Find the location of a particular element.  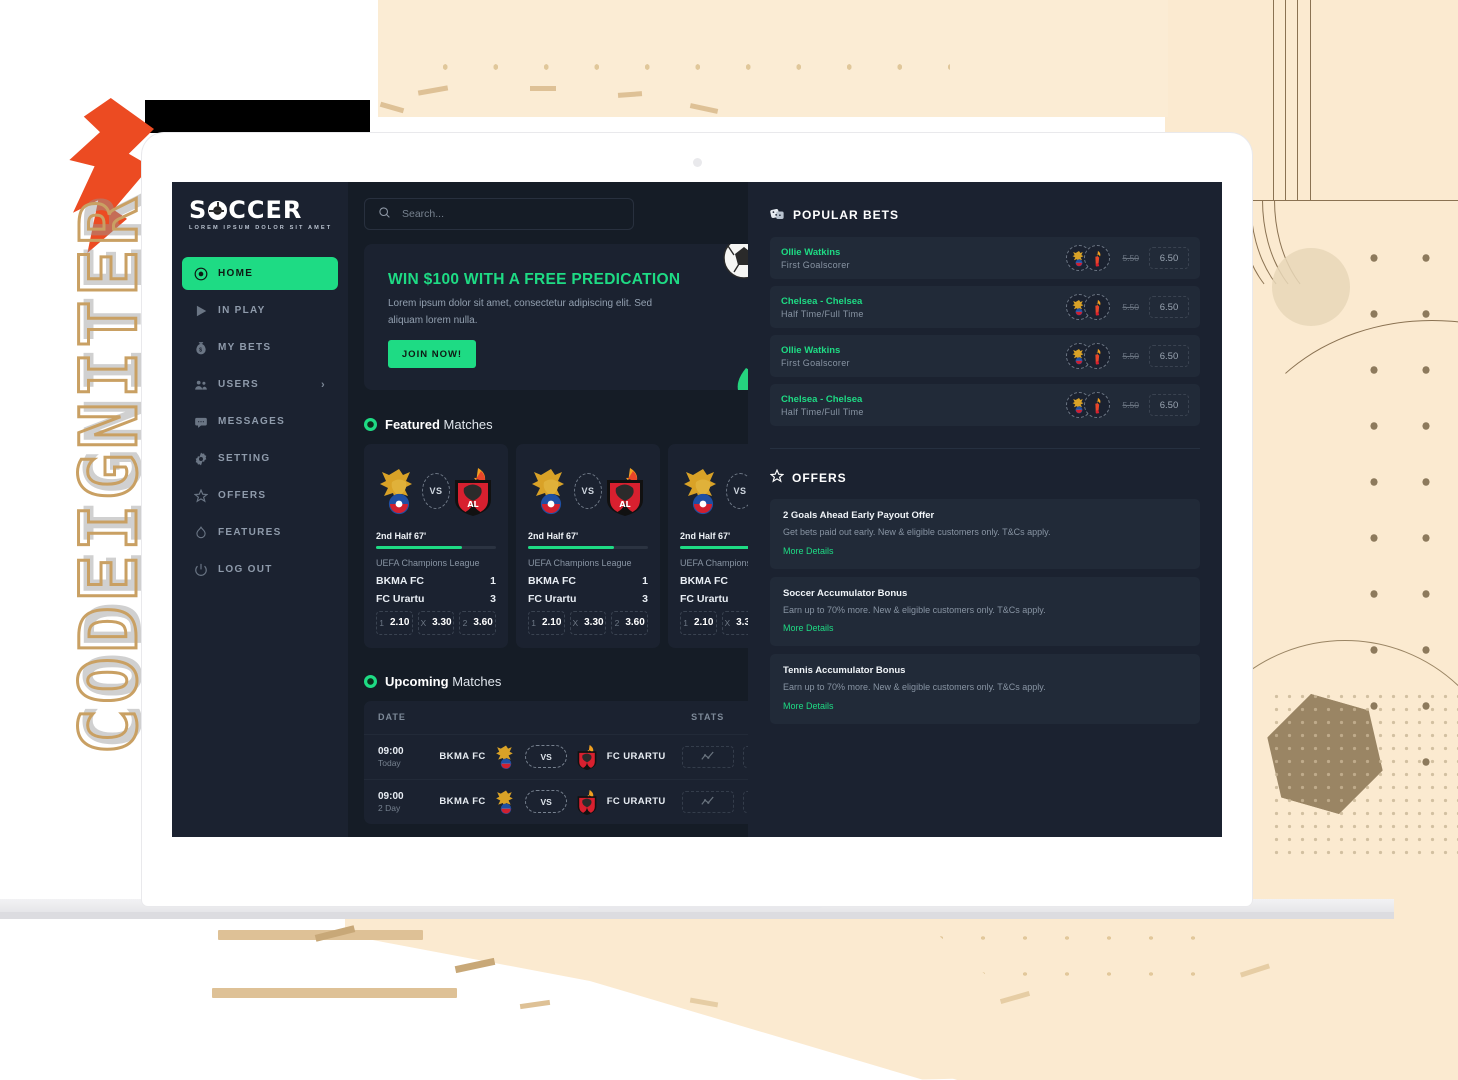

bet-market: Half Time/Full Time is located at coordinates (822, 411).